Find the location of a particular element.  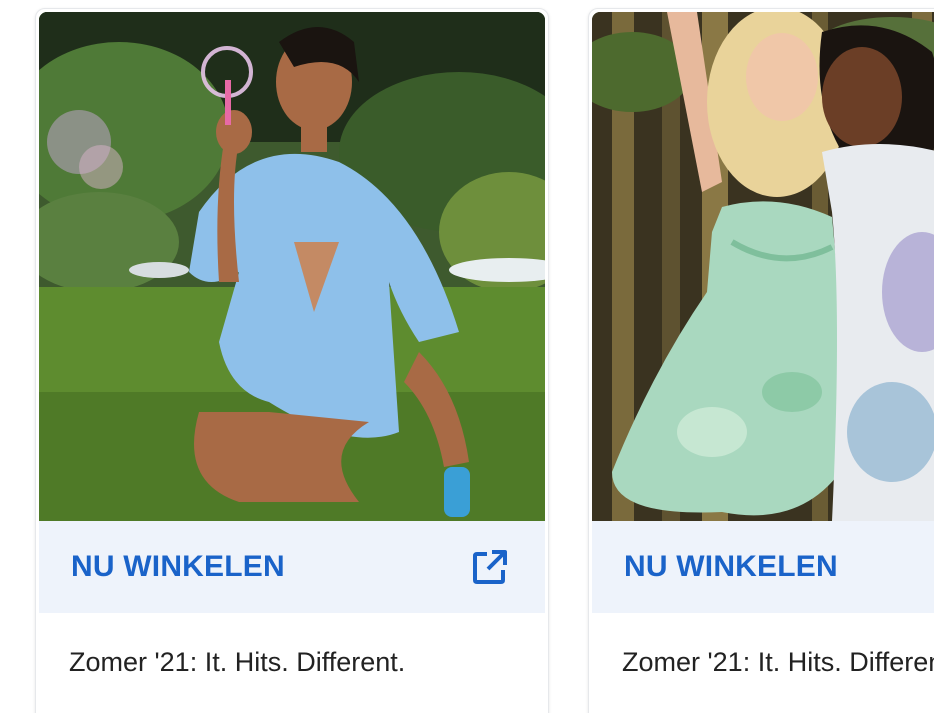

external-link-icon is located at coordinates (490, 567).